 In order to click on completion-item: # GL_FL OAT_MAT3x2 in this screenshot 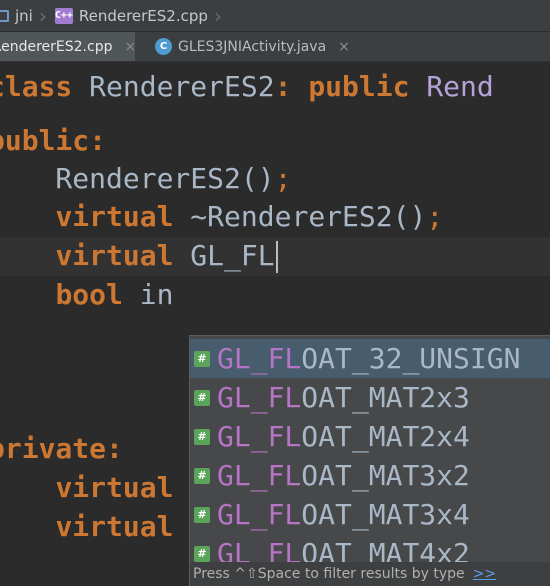, I will do `click(370, 475)`.